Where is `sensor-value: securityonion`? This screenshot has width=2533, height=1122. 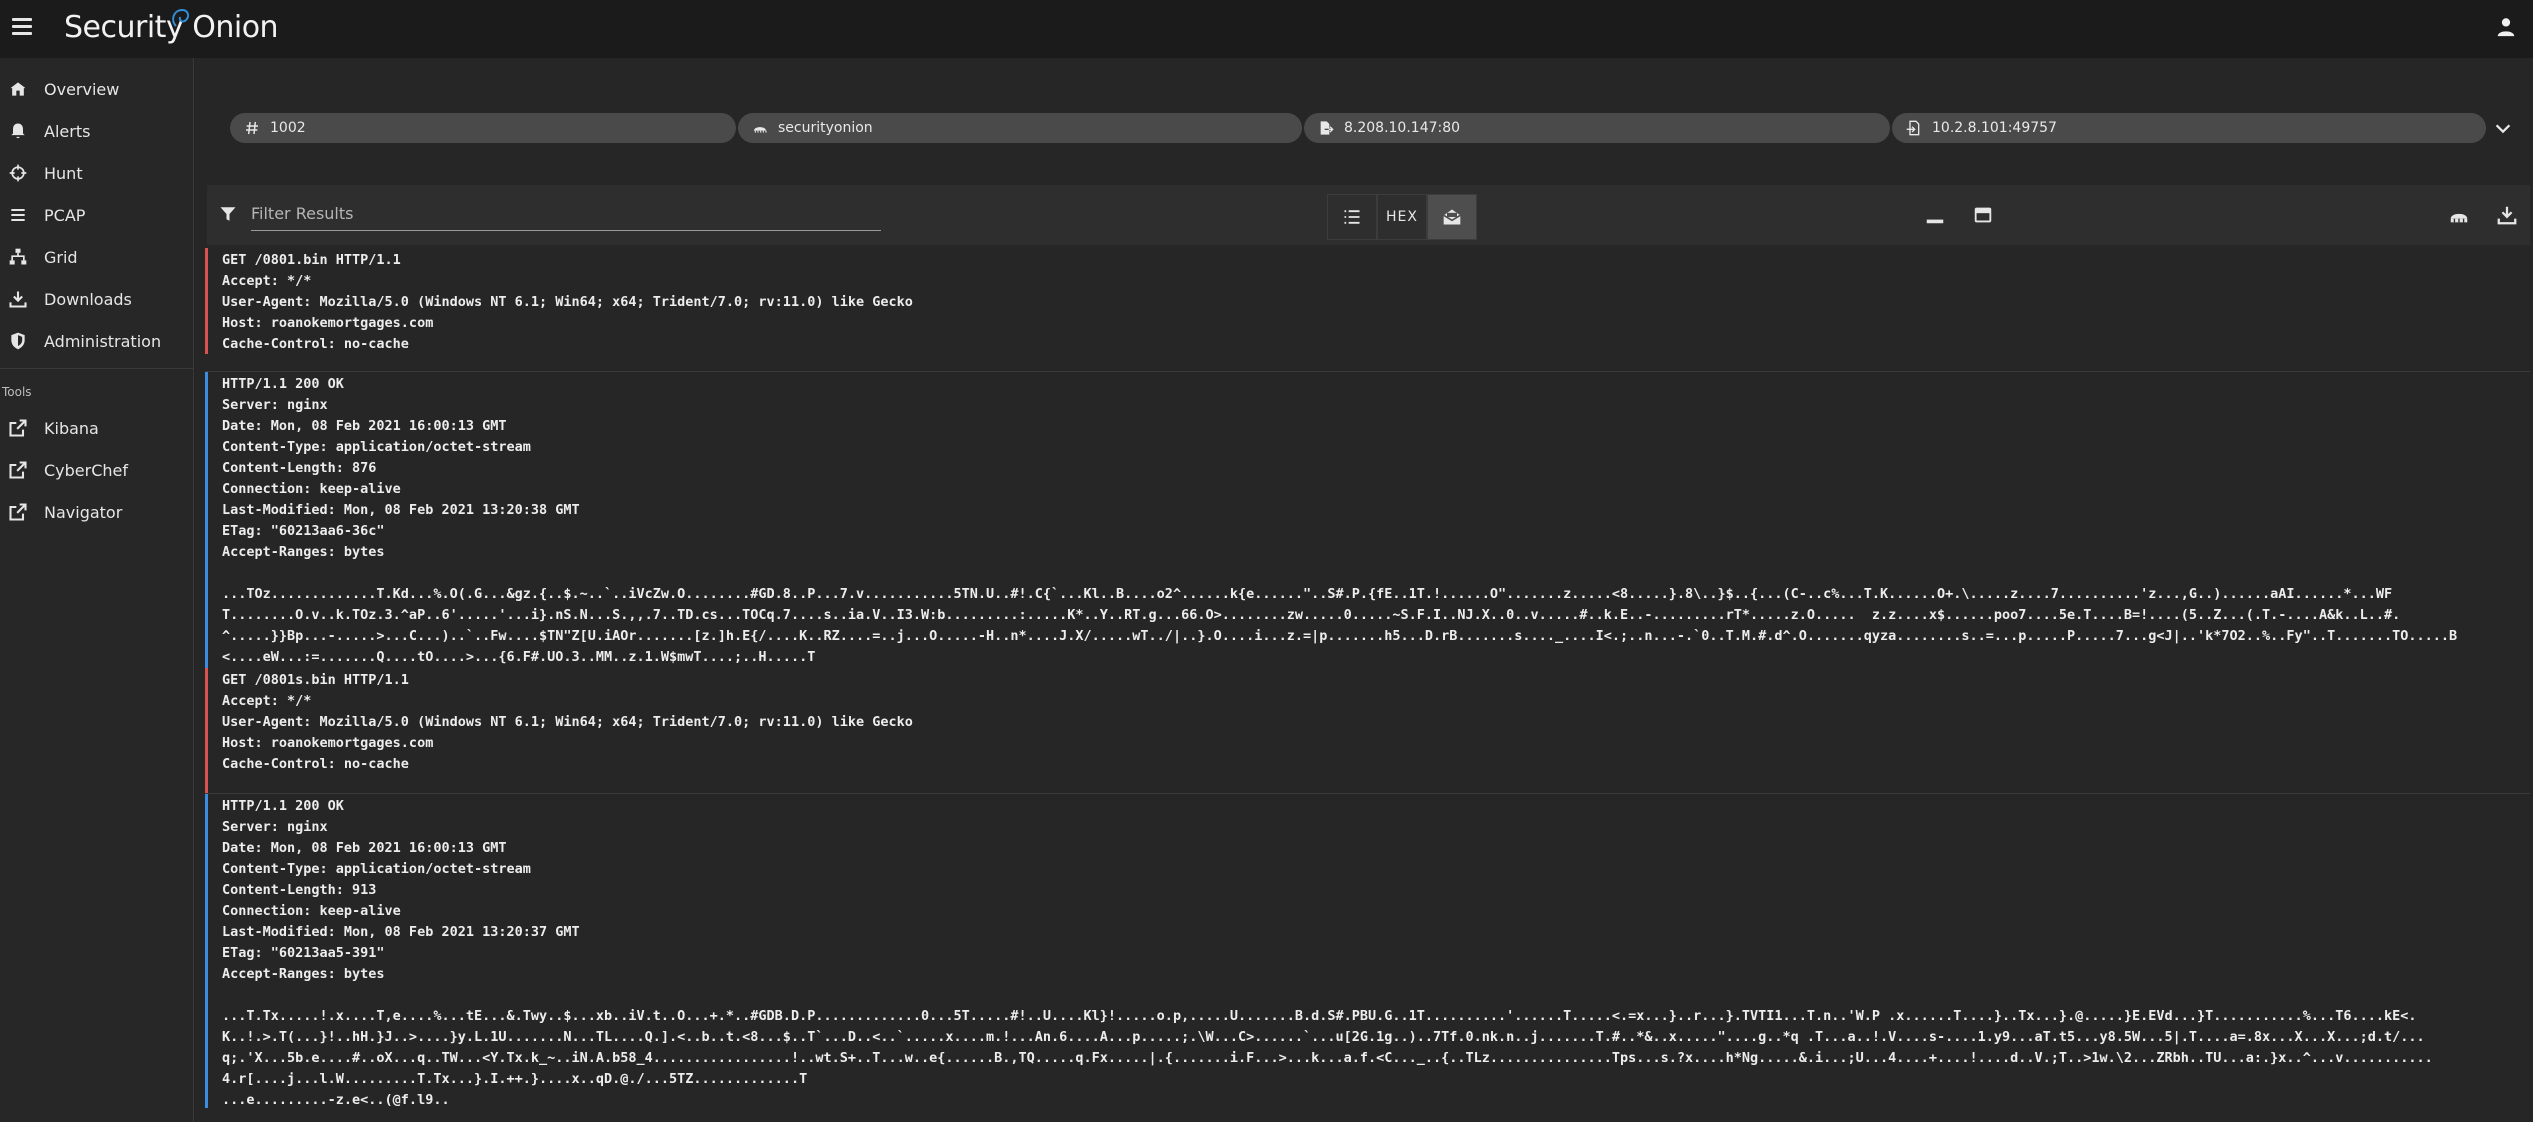
sensor-value: securityonion is located at coordinates (825, 128).